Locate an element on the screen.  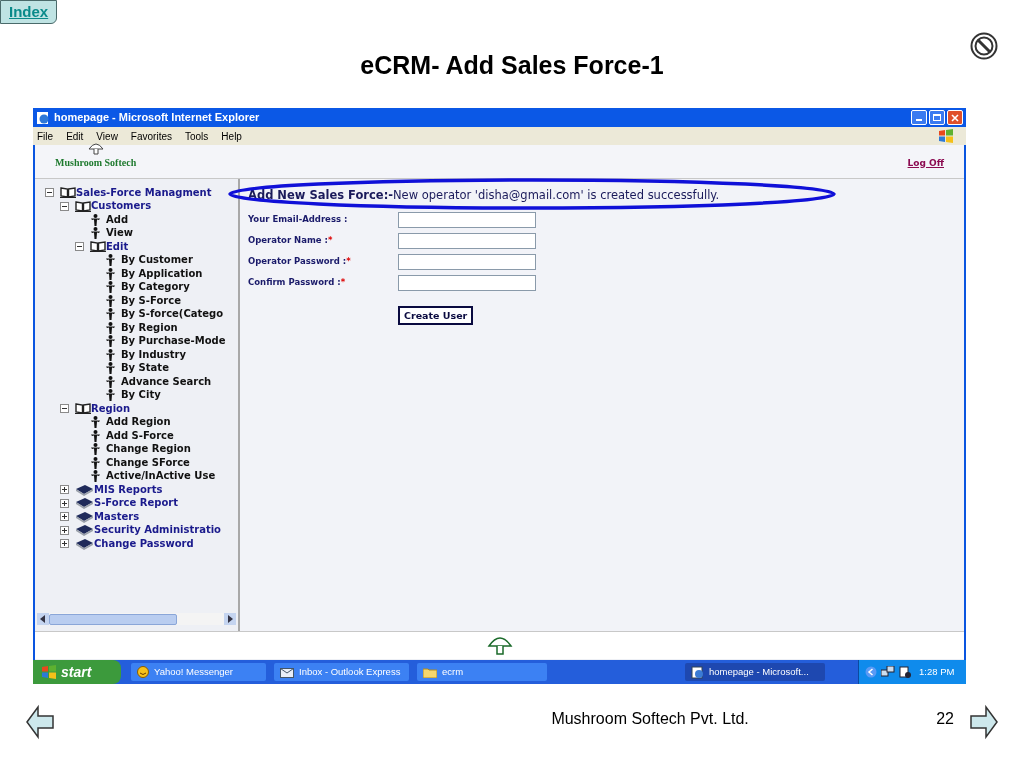
menu-item: View is located at coordinates (107, 136).